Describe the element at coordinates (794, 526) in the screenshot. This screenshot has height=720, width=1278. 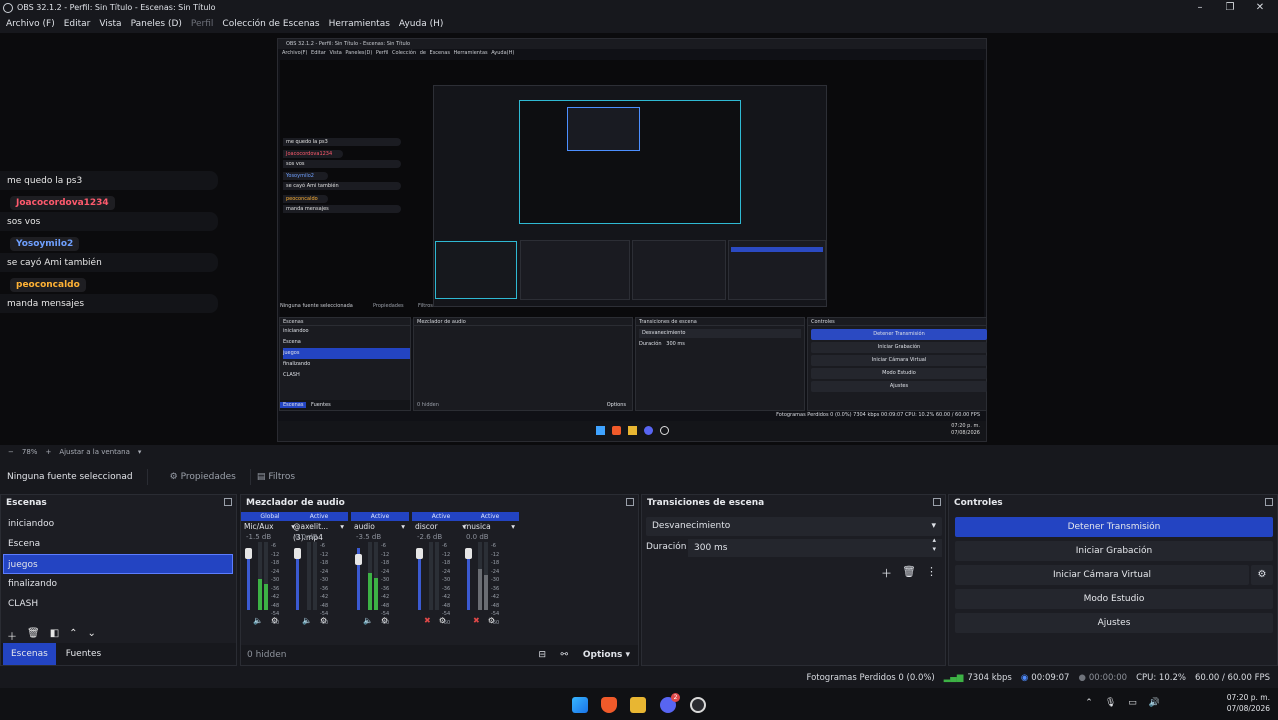
I see `transition-select: Desvanecimiento ▾` at that location.